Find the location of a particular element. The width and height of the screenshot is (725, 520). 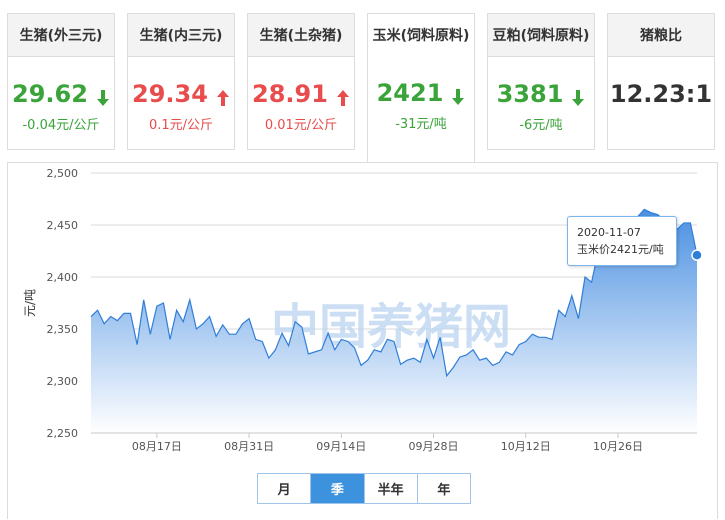

card-price: 28.91 is located at coordinates (301, 94).